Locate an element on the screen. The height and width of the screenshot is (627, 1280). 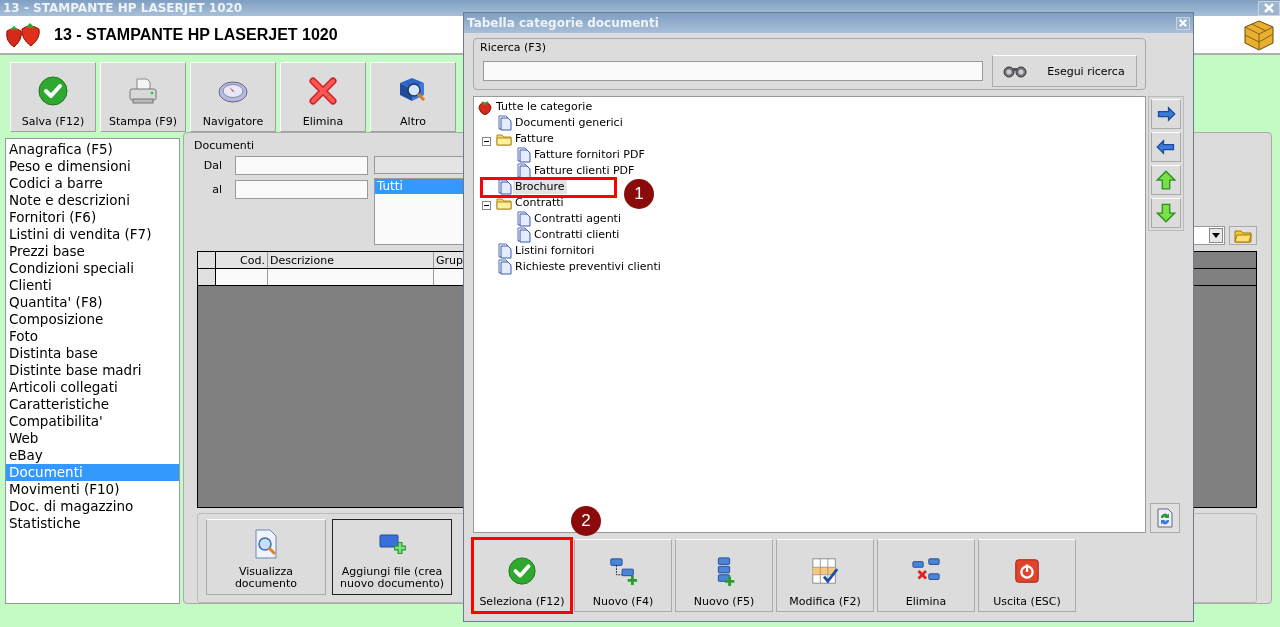
dialog-button: Modifica (F2) is located at coordinates (825, 575).